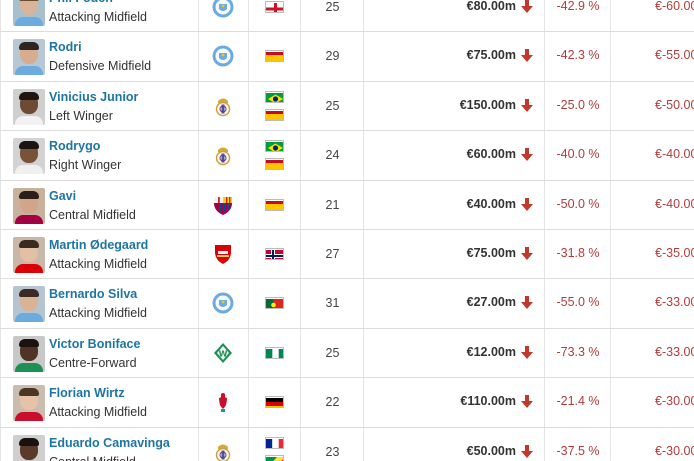  Describe the element at coordinates (491, 6) in the screenshot. I see `market-value: €80.00m` at that location.